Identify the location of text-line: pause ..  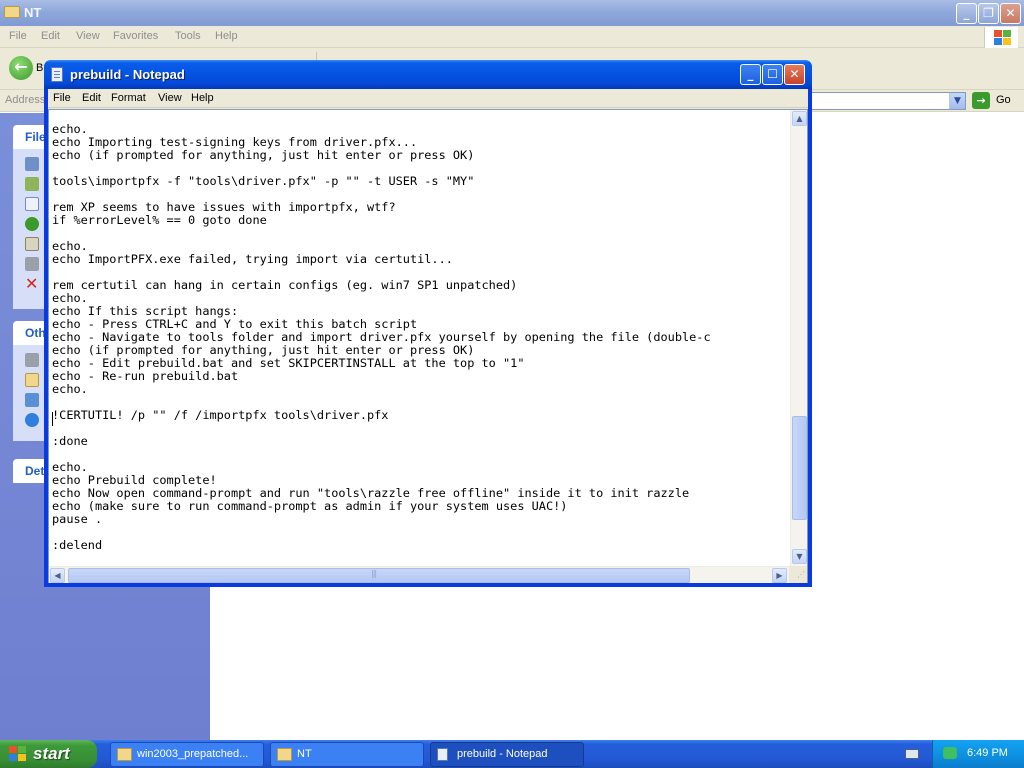
(77, 519).